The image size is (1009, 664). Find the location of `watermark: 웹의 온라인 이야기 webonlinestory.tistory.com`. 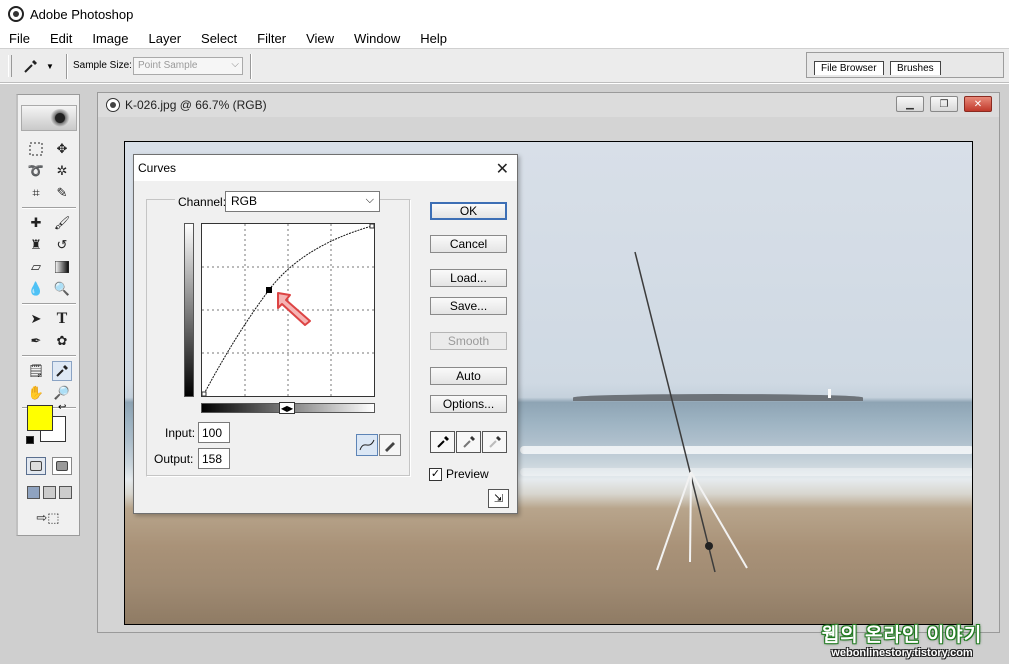

watermark: 웹의 온라인 이야기 webonlinestory.tistory.com is located at coordinates (902, 639).